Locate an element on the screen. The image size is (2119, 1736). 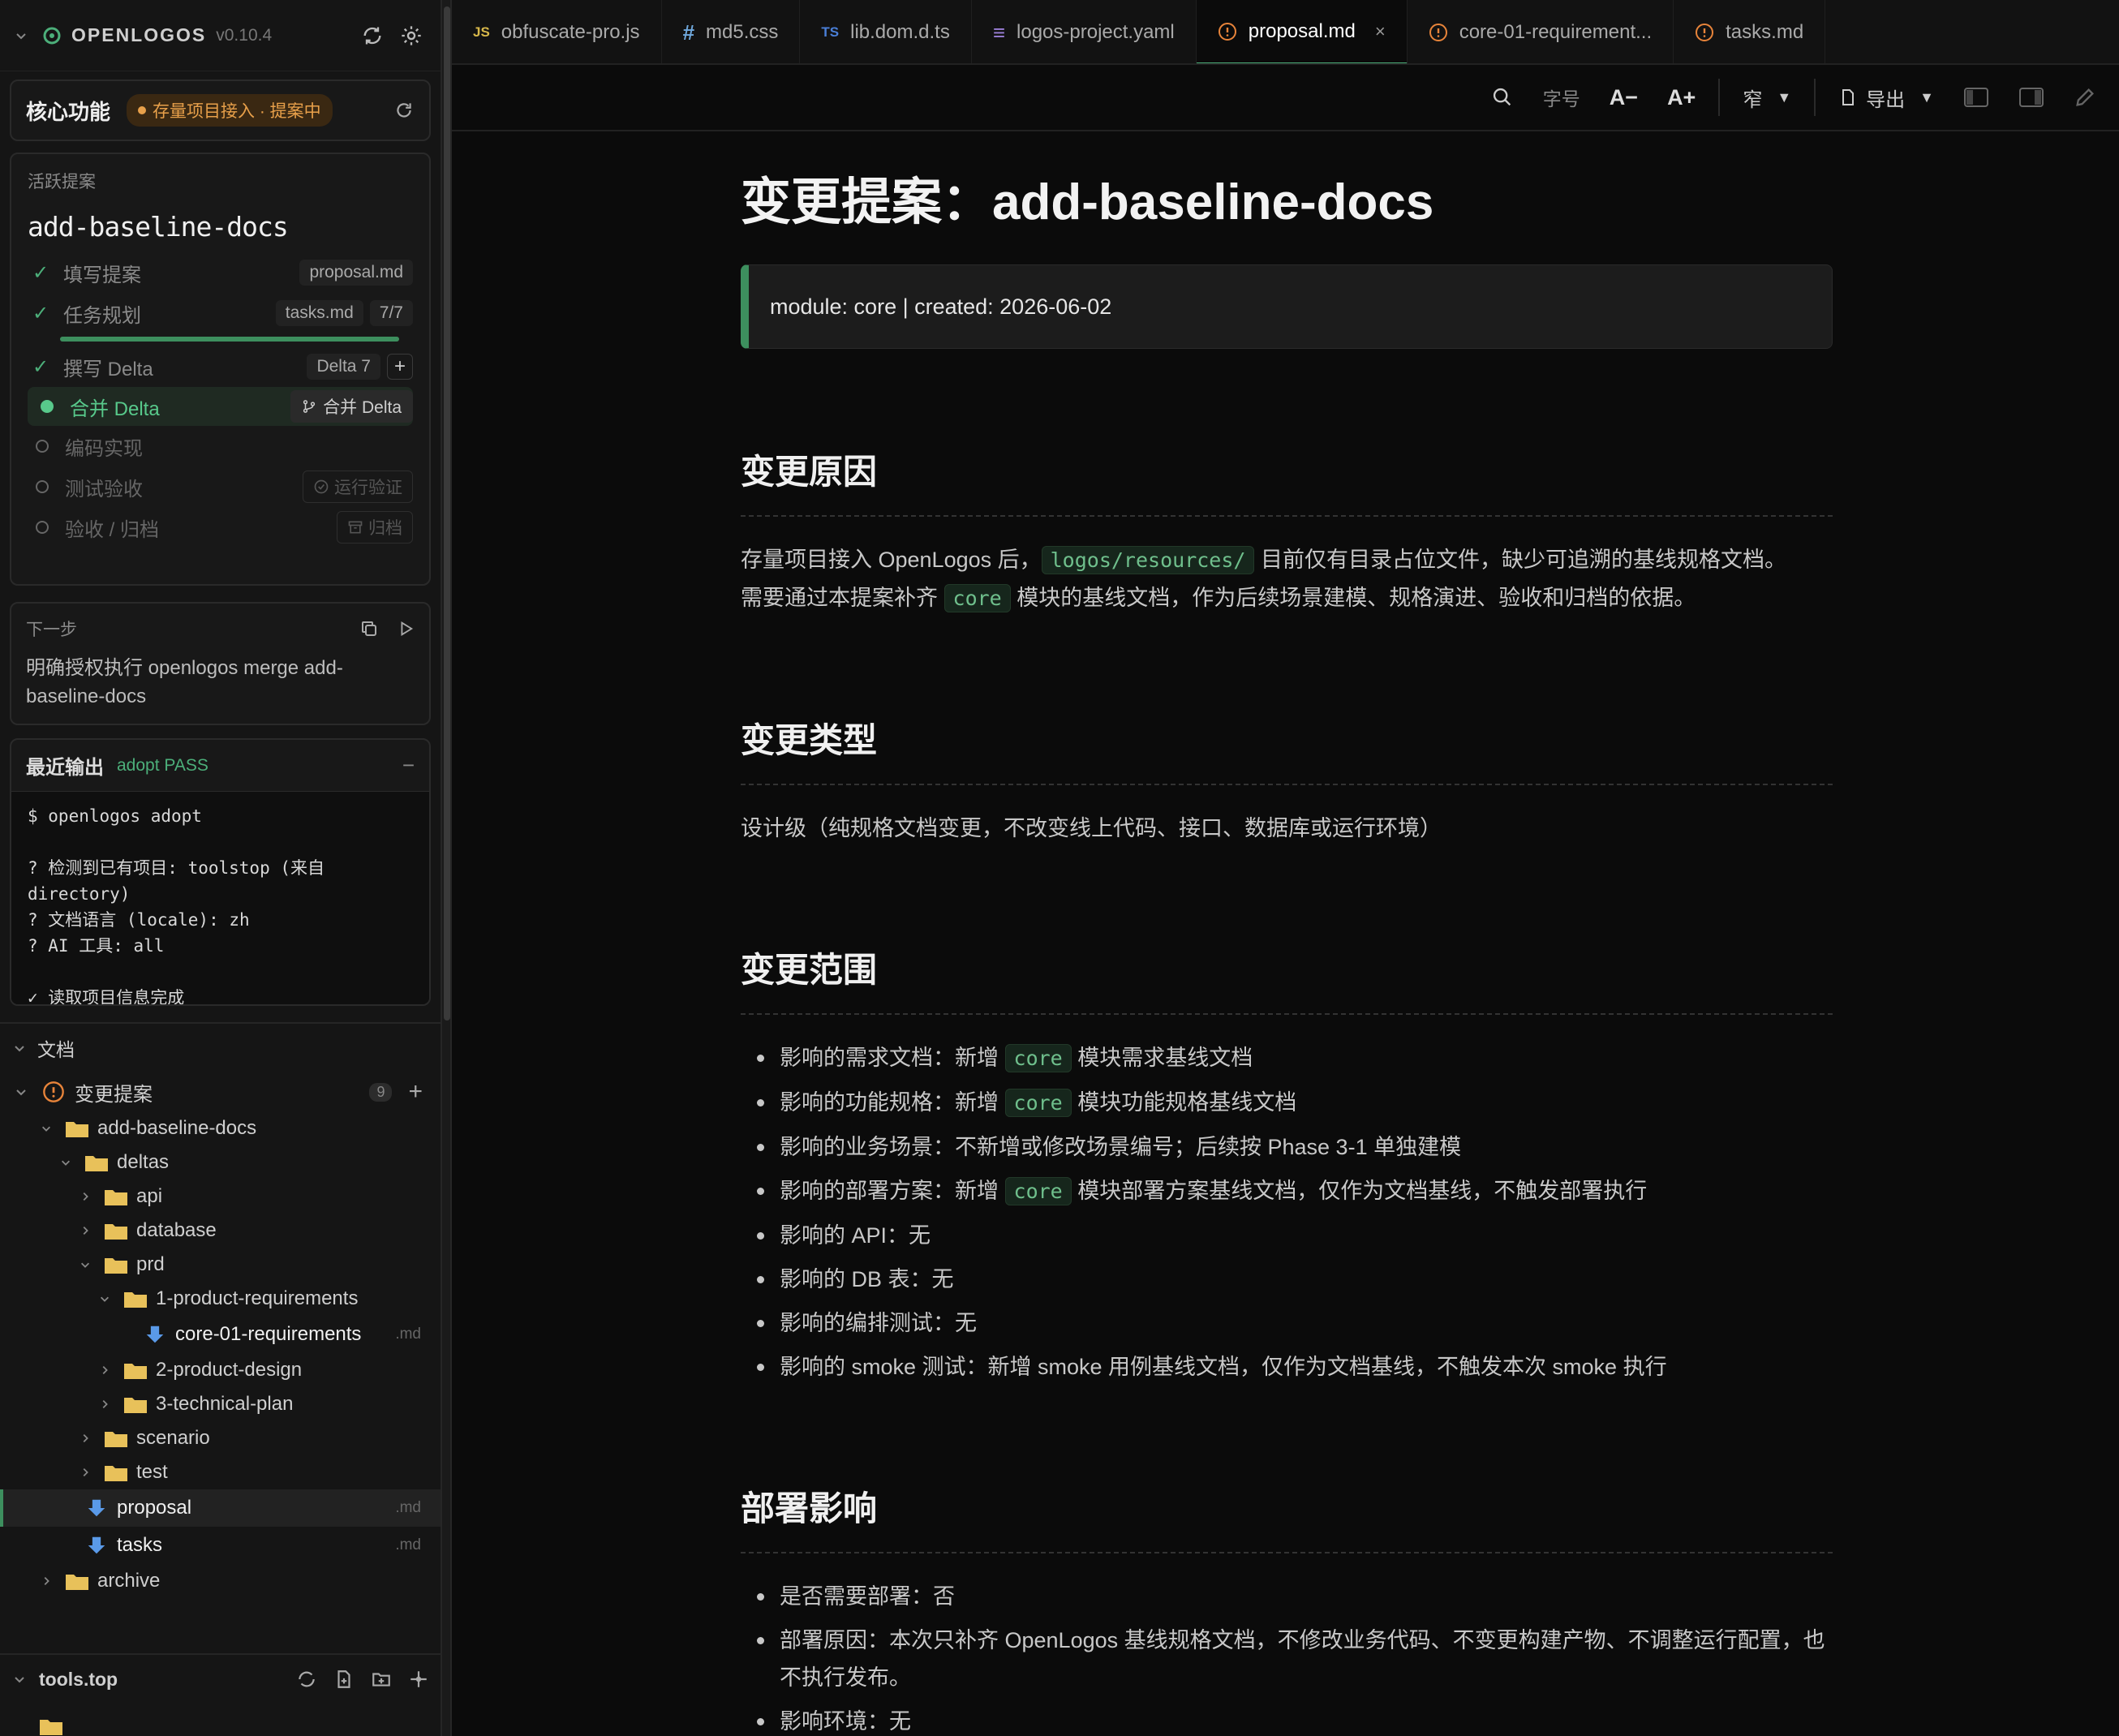
tree-folder-3-technical-plan: 3-technical-plan is located at coordinates (220, 1404).